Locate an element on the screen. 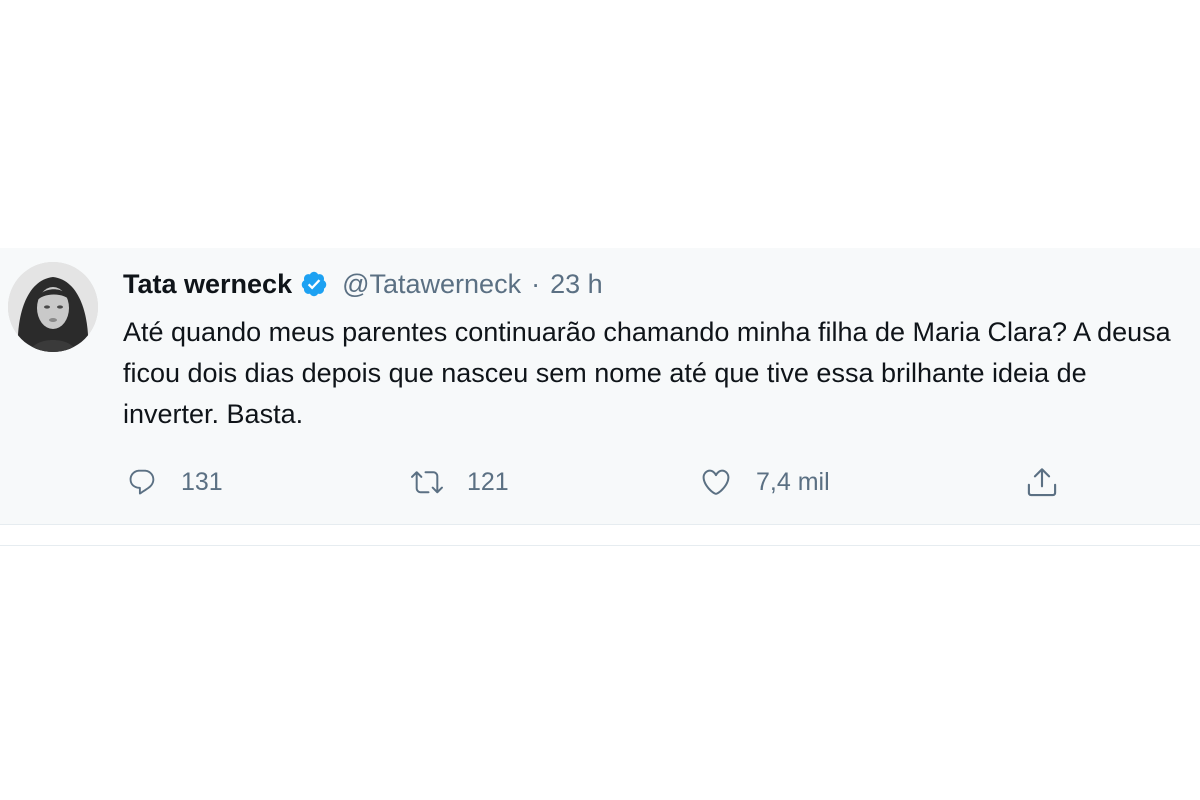  tweet-header: Tata werneck @Tatawerneck · 23 h is located at coordinates (363, 284).